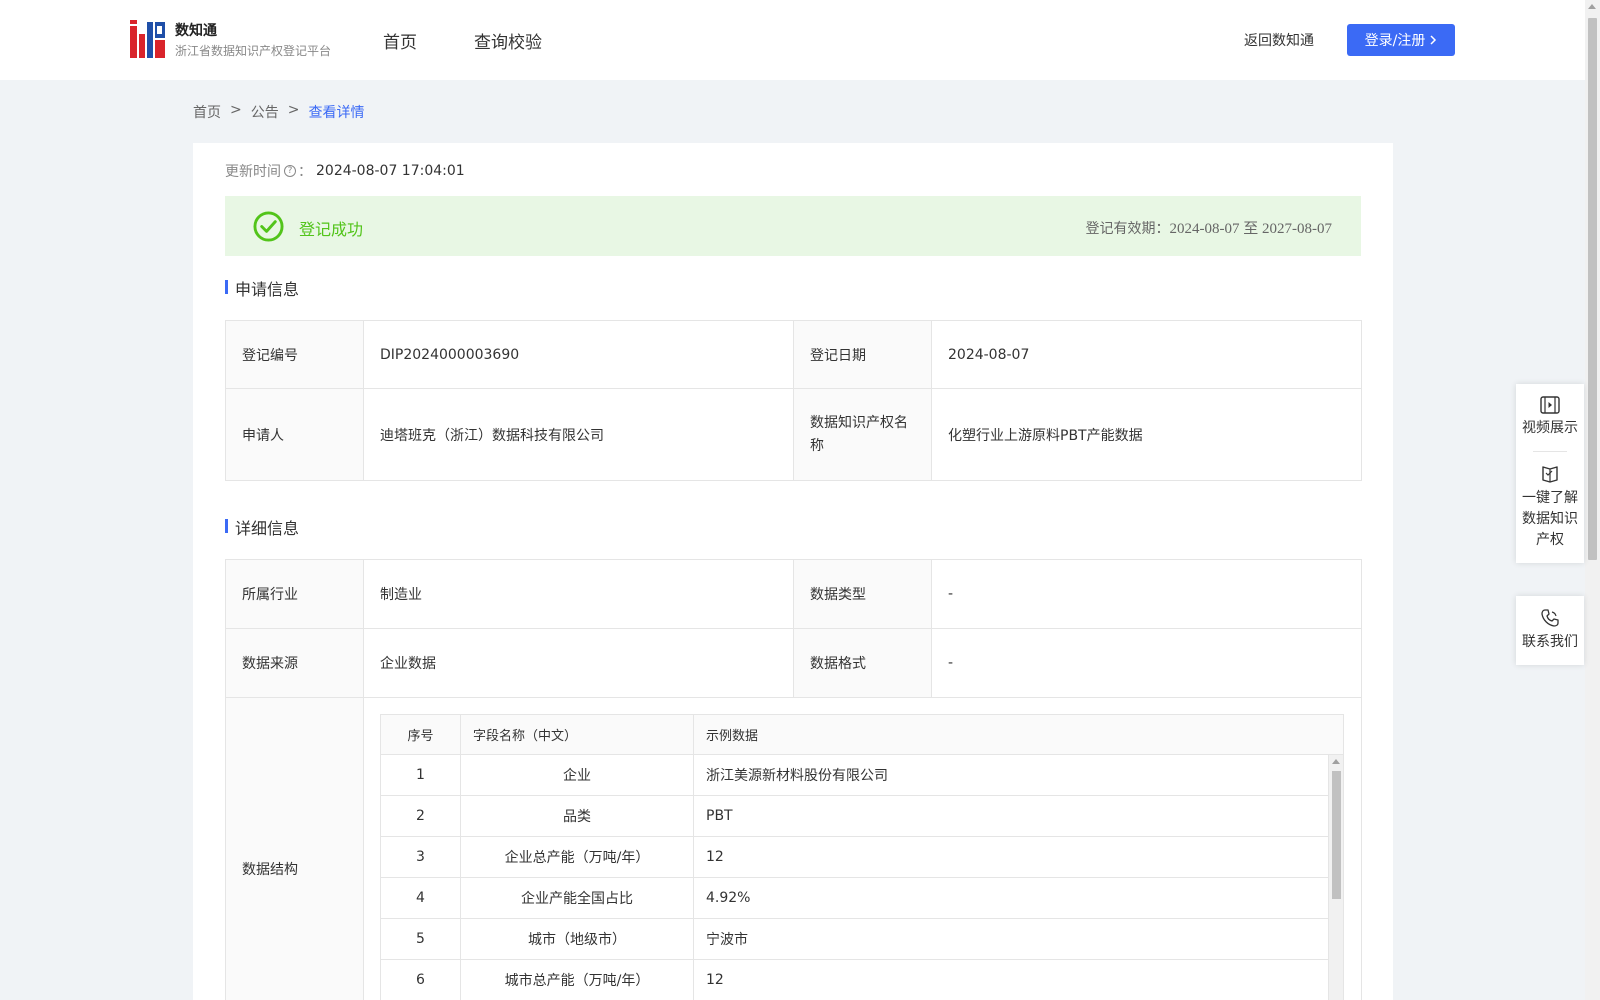  What do you see at coordinates (1011, 775) in the screenshot?
I see `sample-data: 浙江美源新材料股份有限公司` at bounding box center [1011, 775].